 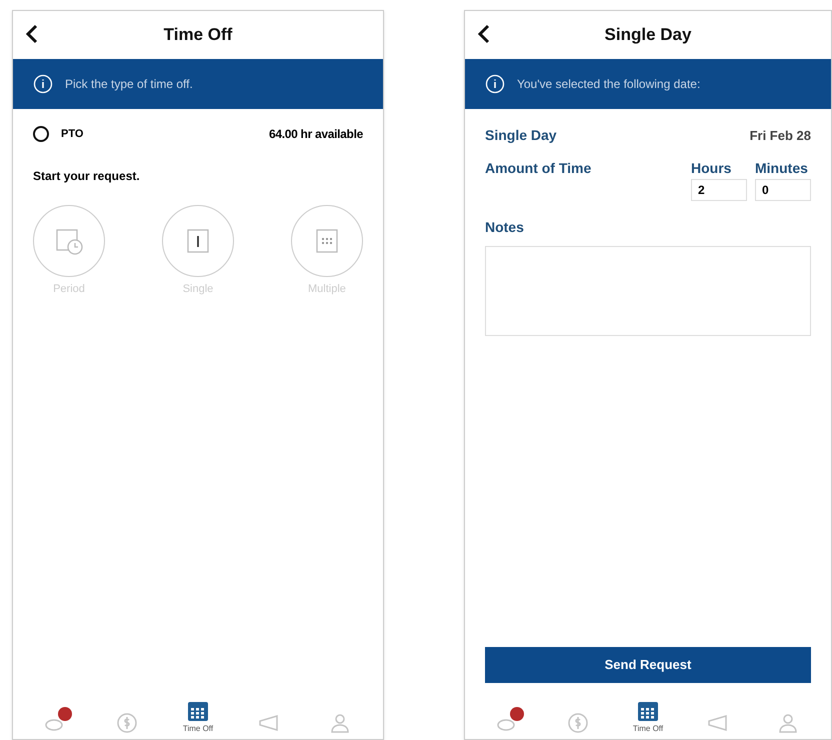 I want to click on field-label: Hours, so click(x=711, y=168).